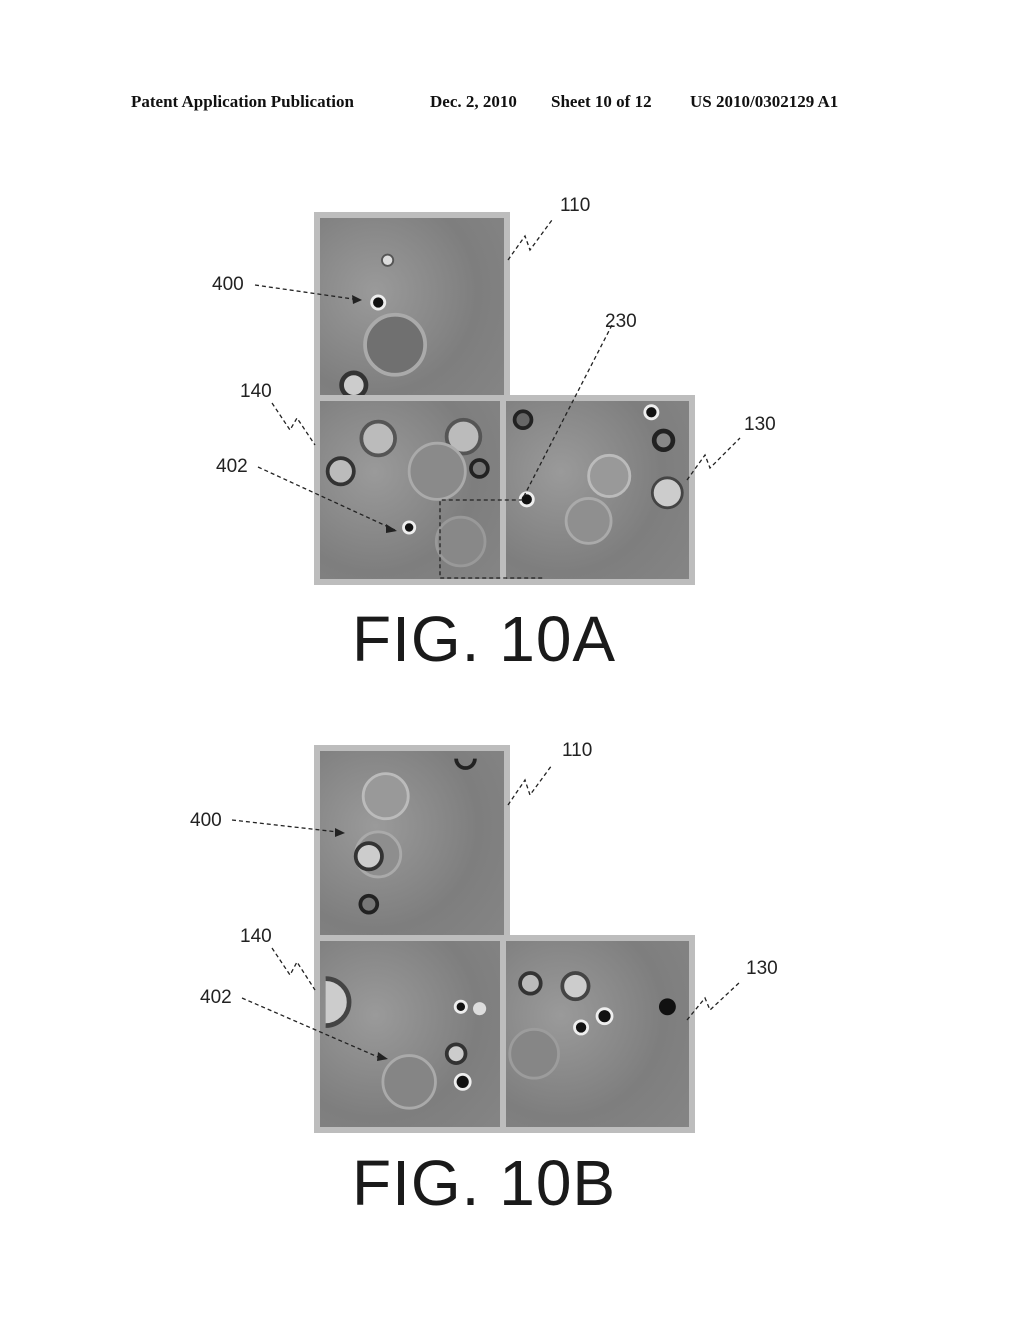  I want to click on header-date: Dec. 2, 2010, so click(473, 101).